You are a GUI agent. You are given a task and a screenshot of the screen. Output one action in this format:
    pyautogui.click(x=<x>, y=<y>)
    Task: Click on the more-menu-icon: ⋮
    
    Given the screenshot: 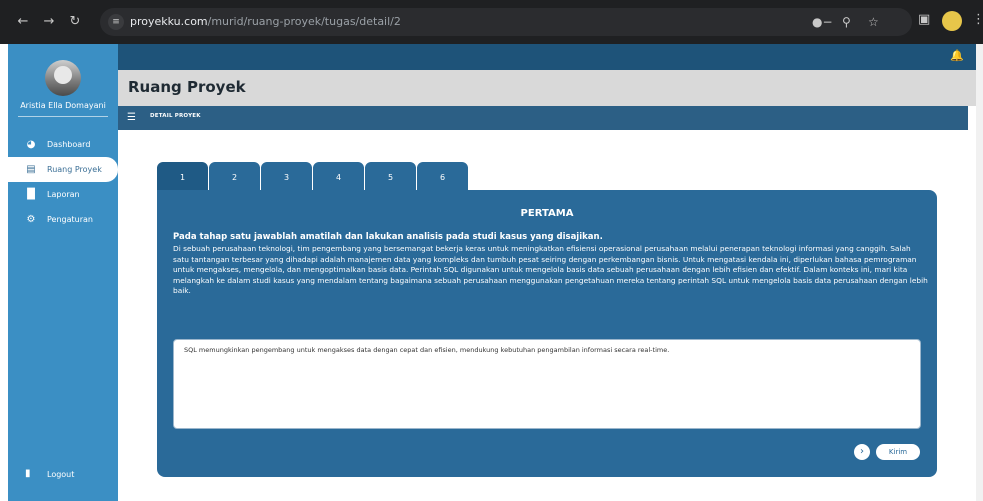 What is the action you would take?
    pyautogui.click(x=977, y=19)
    